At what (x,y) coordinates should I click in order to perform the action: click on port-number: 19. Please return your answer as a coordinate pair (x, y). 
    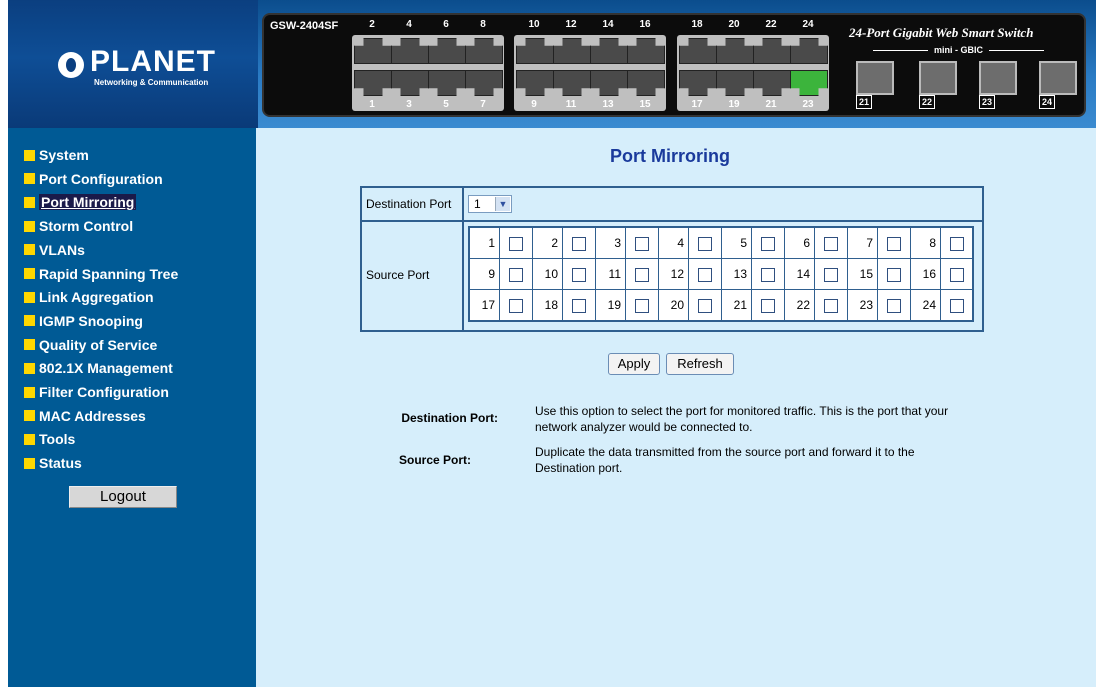
    Looking at the image, I should click on (734, 104).